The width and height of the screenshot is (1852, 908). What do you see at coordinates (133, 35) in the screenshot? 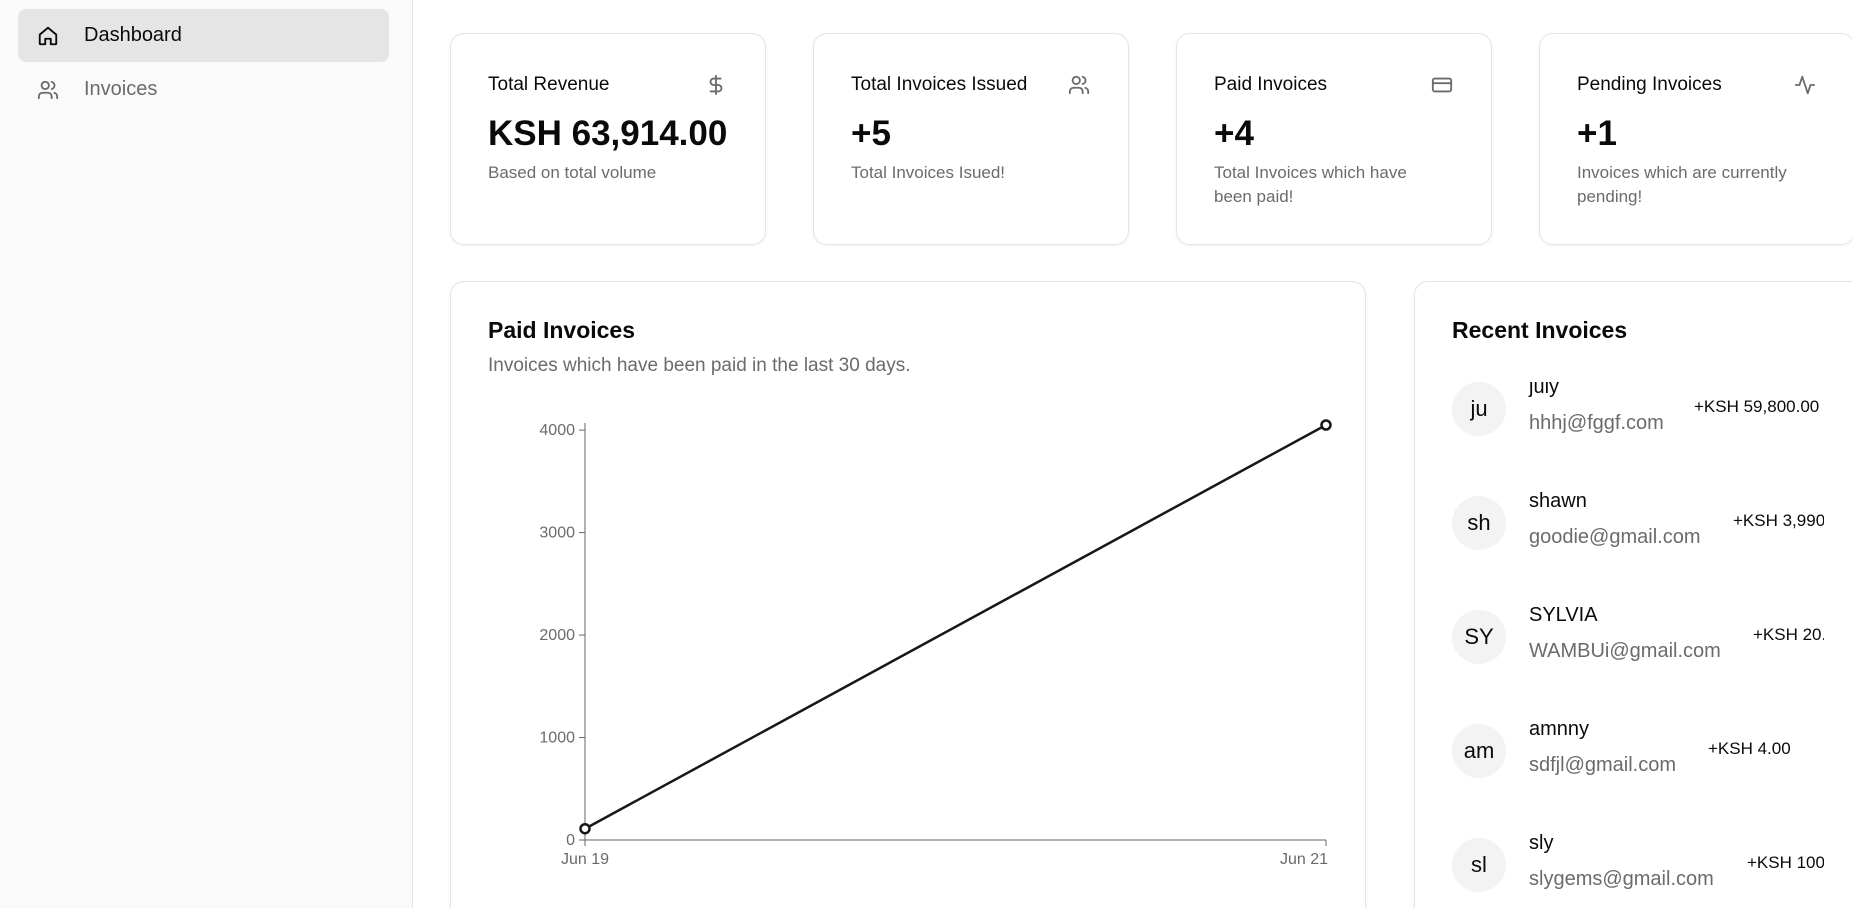
I see `sidebar-item-label: Dashboard` at bounding box center [133, 35].